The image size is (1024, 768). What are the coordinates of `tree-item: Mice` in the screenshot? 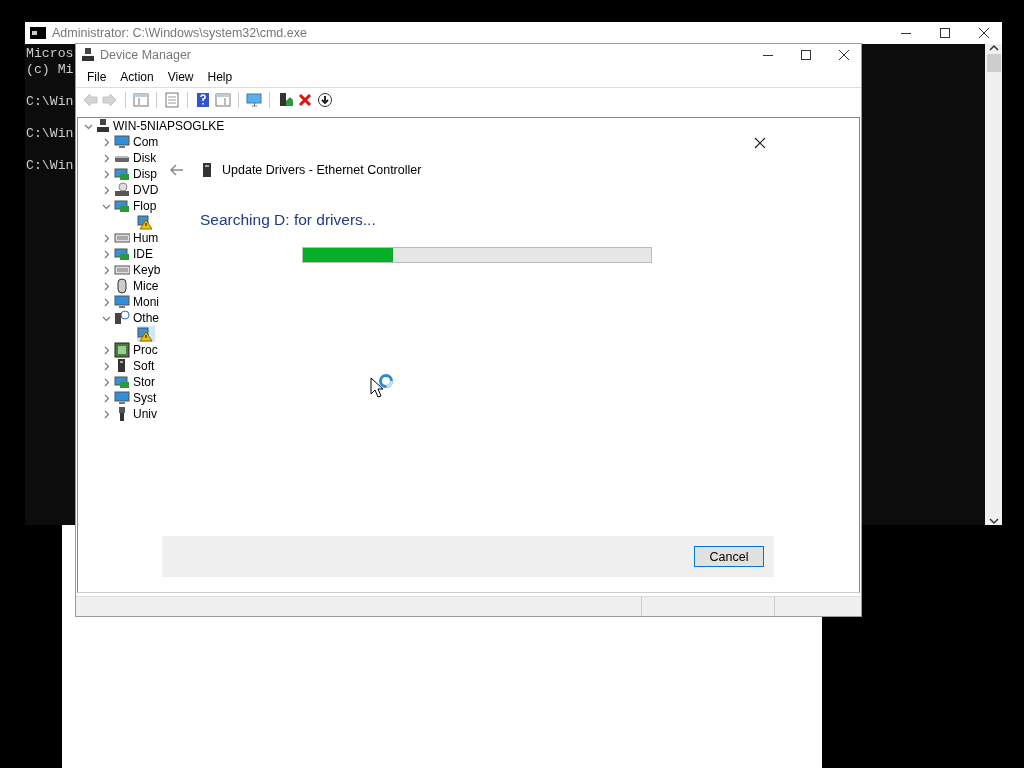 It's located at (146, 286).